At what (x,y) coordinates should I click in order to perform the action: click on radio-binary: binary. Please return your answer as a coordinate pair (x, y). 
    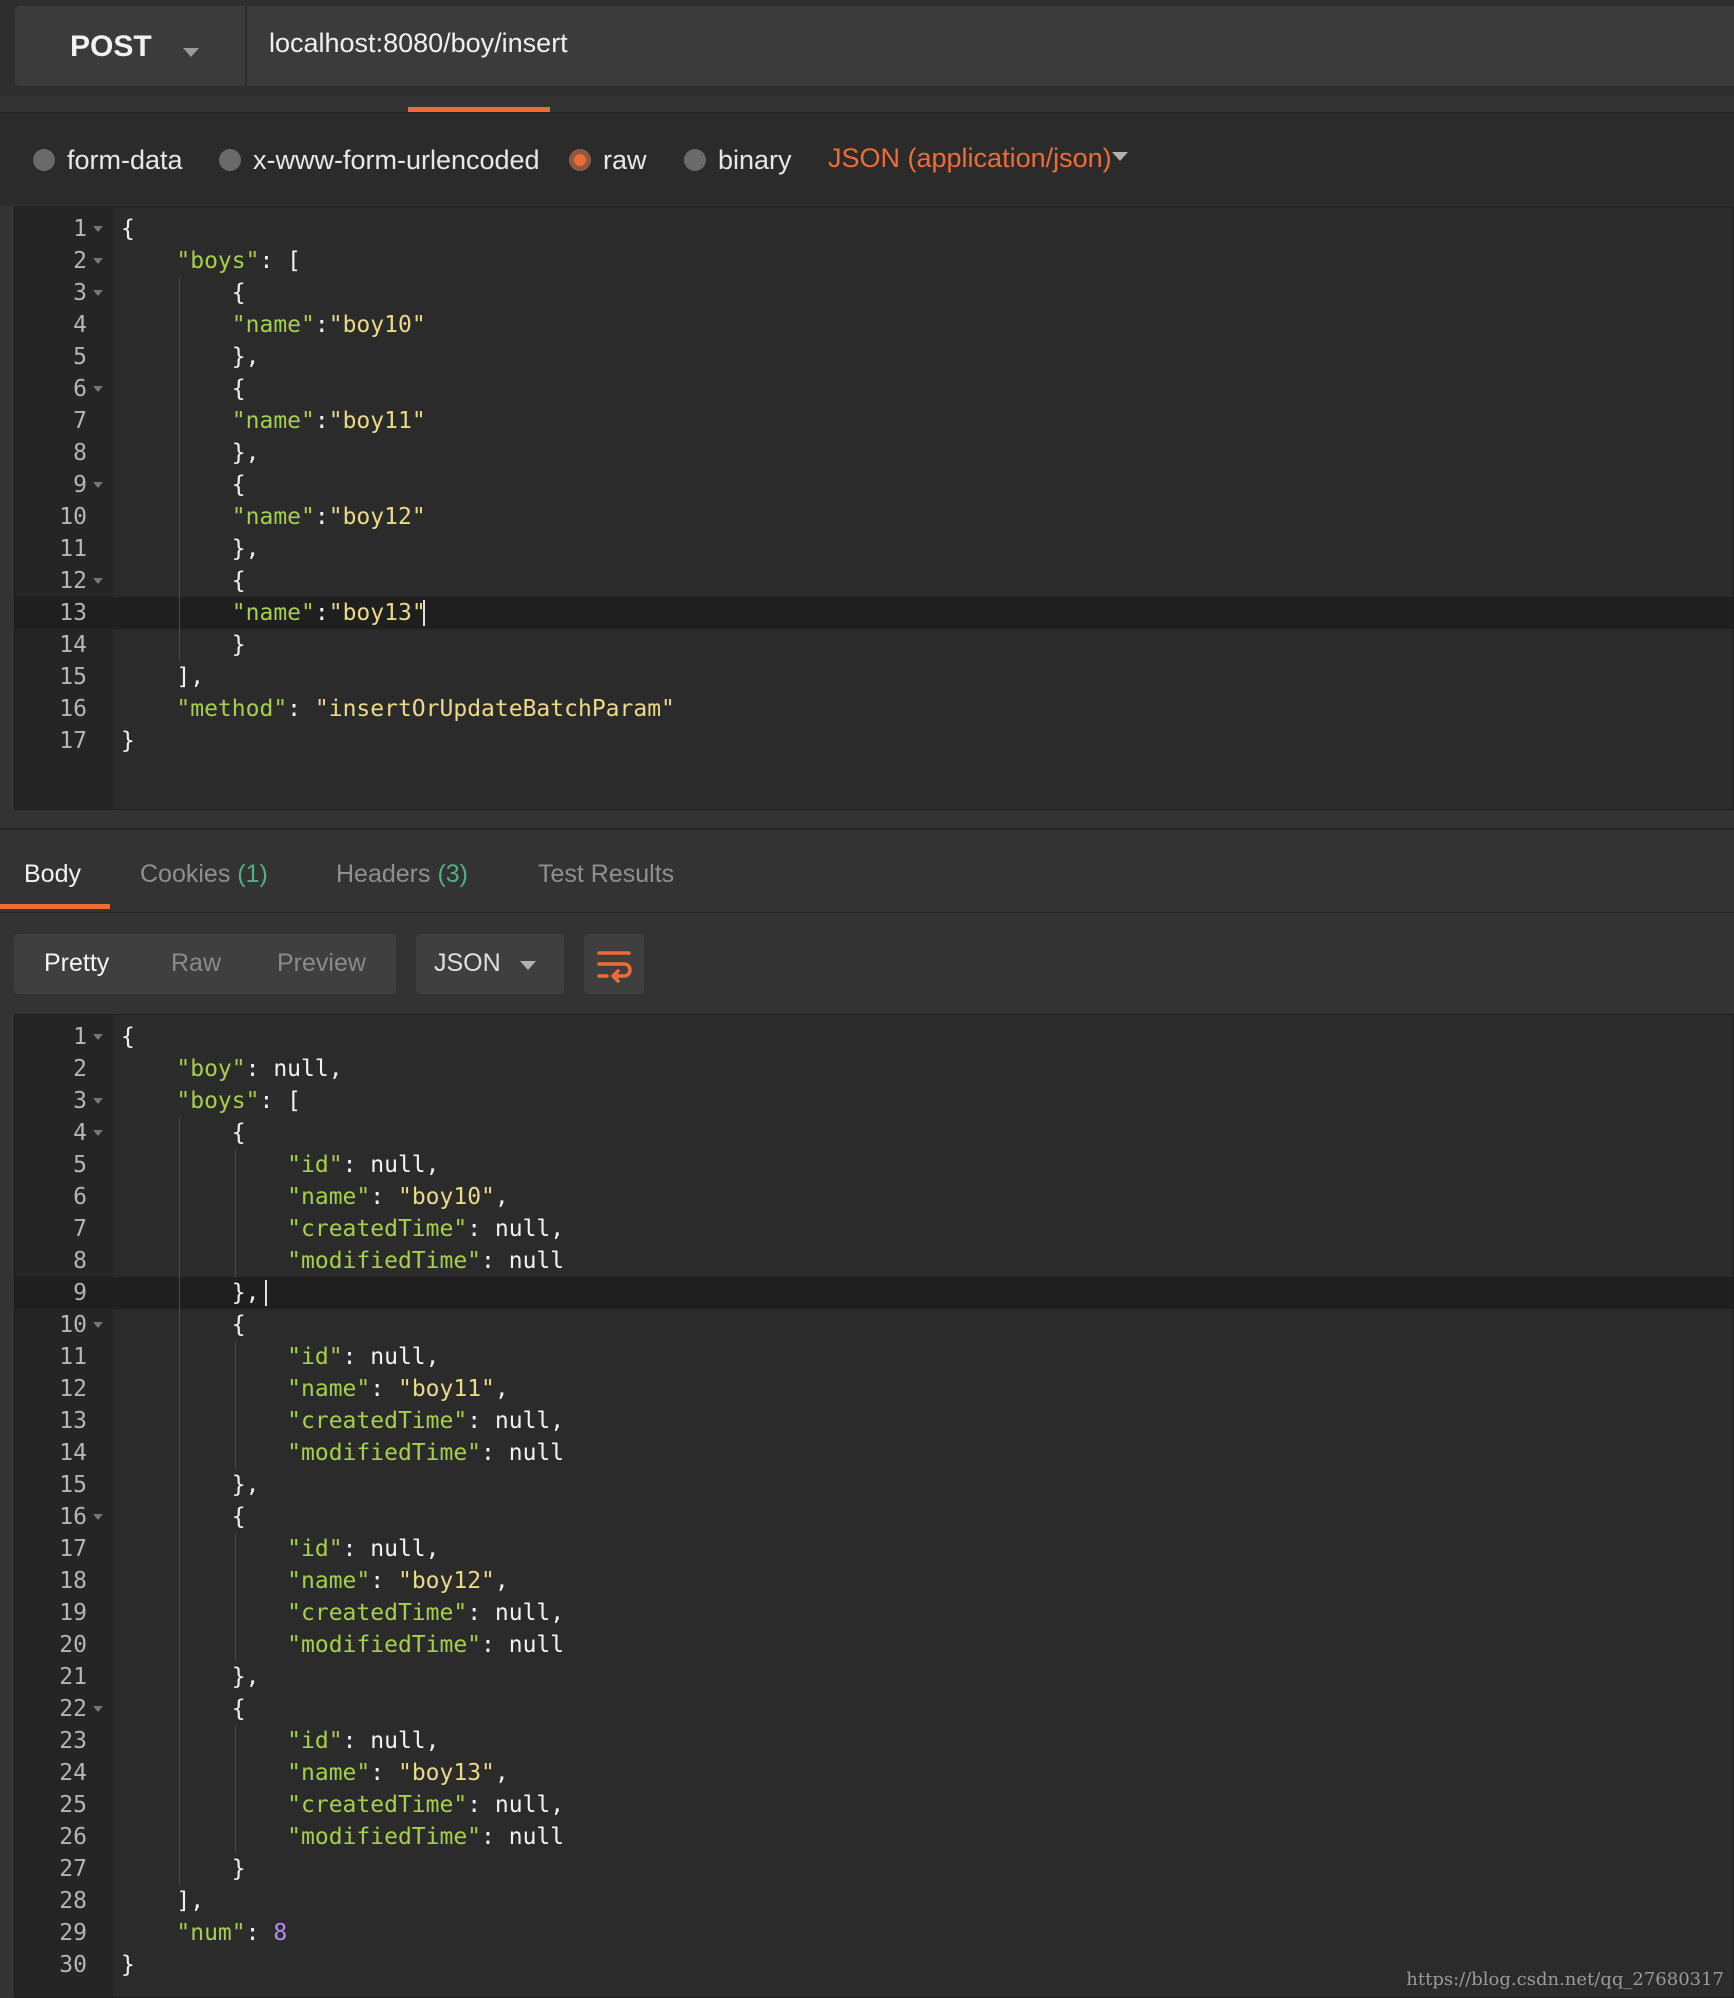
    Looking at the image, I should click on (738, 160).